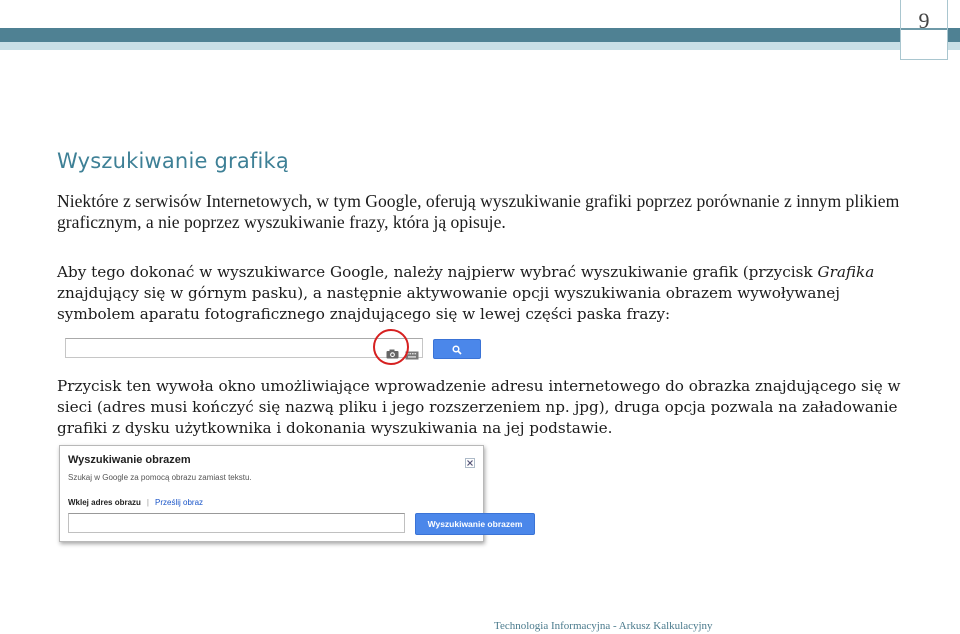 The height and width of the screenshot is (634, 960). What do you see at coordinates (104, 502) in the screenshot?
I see `tab-paste-url: Wklej adres obrazu` at bounding box center [104, 502].